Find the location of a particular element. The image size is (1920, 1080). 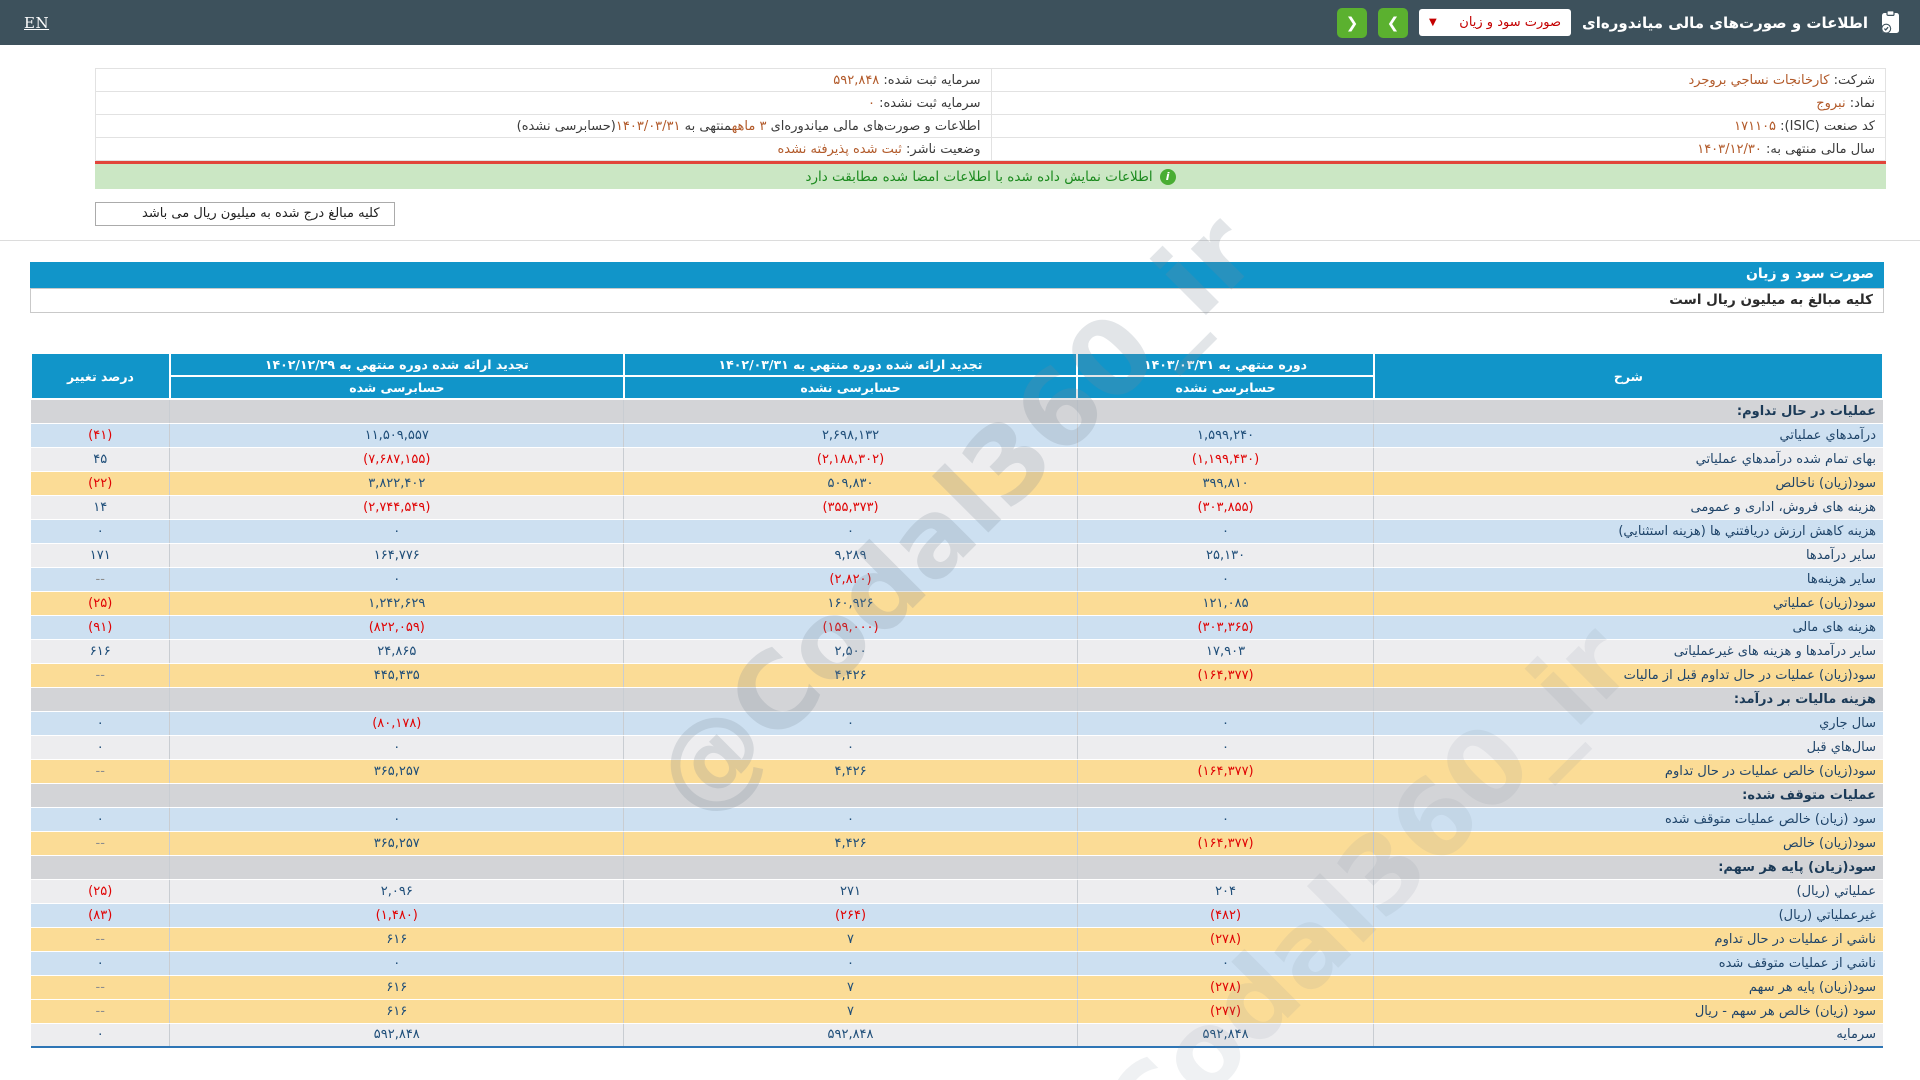

clipboard-report-icon is located at coordinates (1890, 22).